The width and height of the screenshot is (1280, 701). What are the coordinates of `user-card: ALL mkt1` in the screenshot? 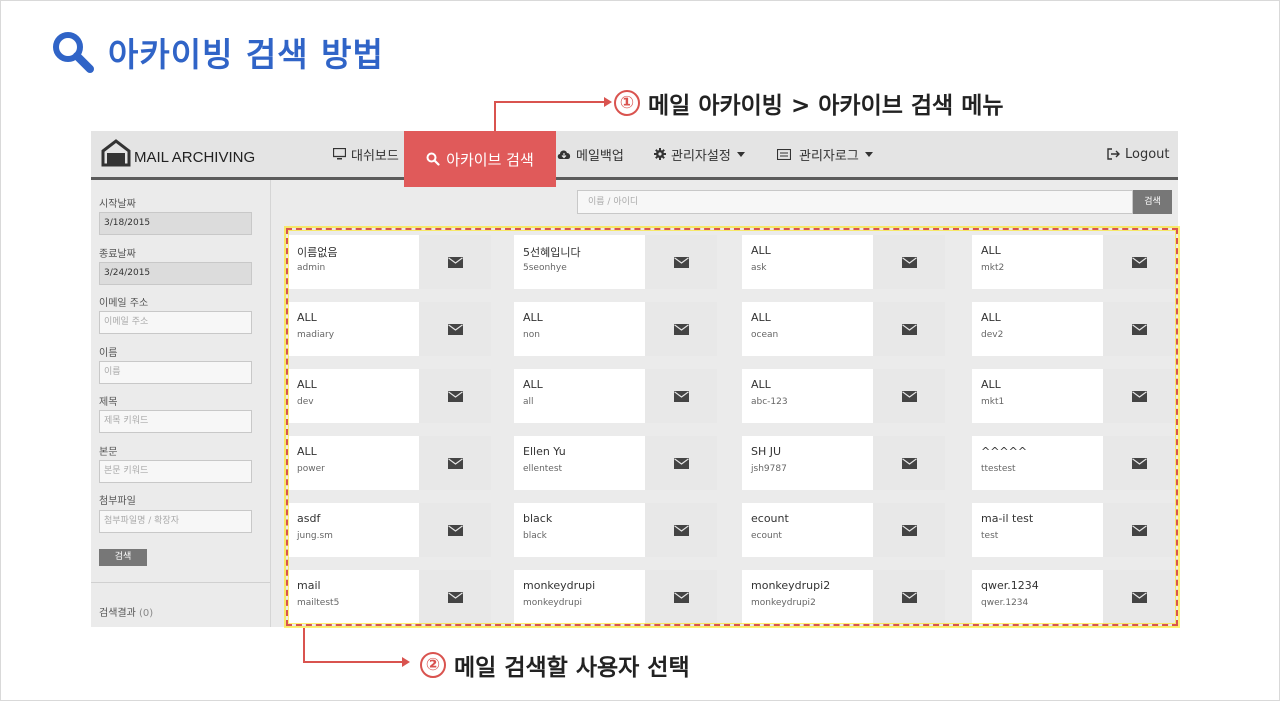 It's located at (1073, 396).